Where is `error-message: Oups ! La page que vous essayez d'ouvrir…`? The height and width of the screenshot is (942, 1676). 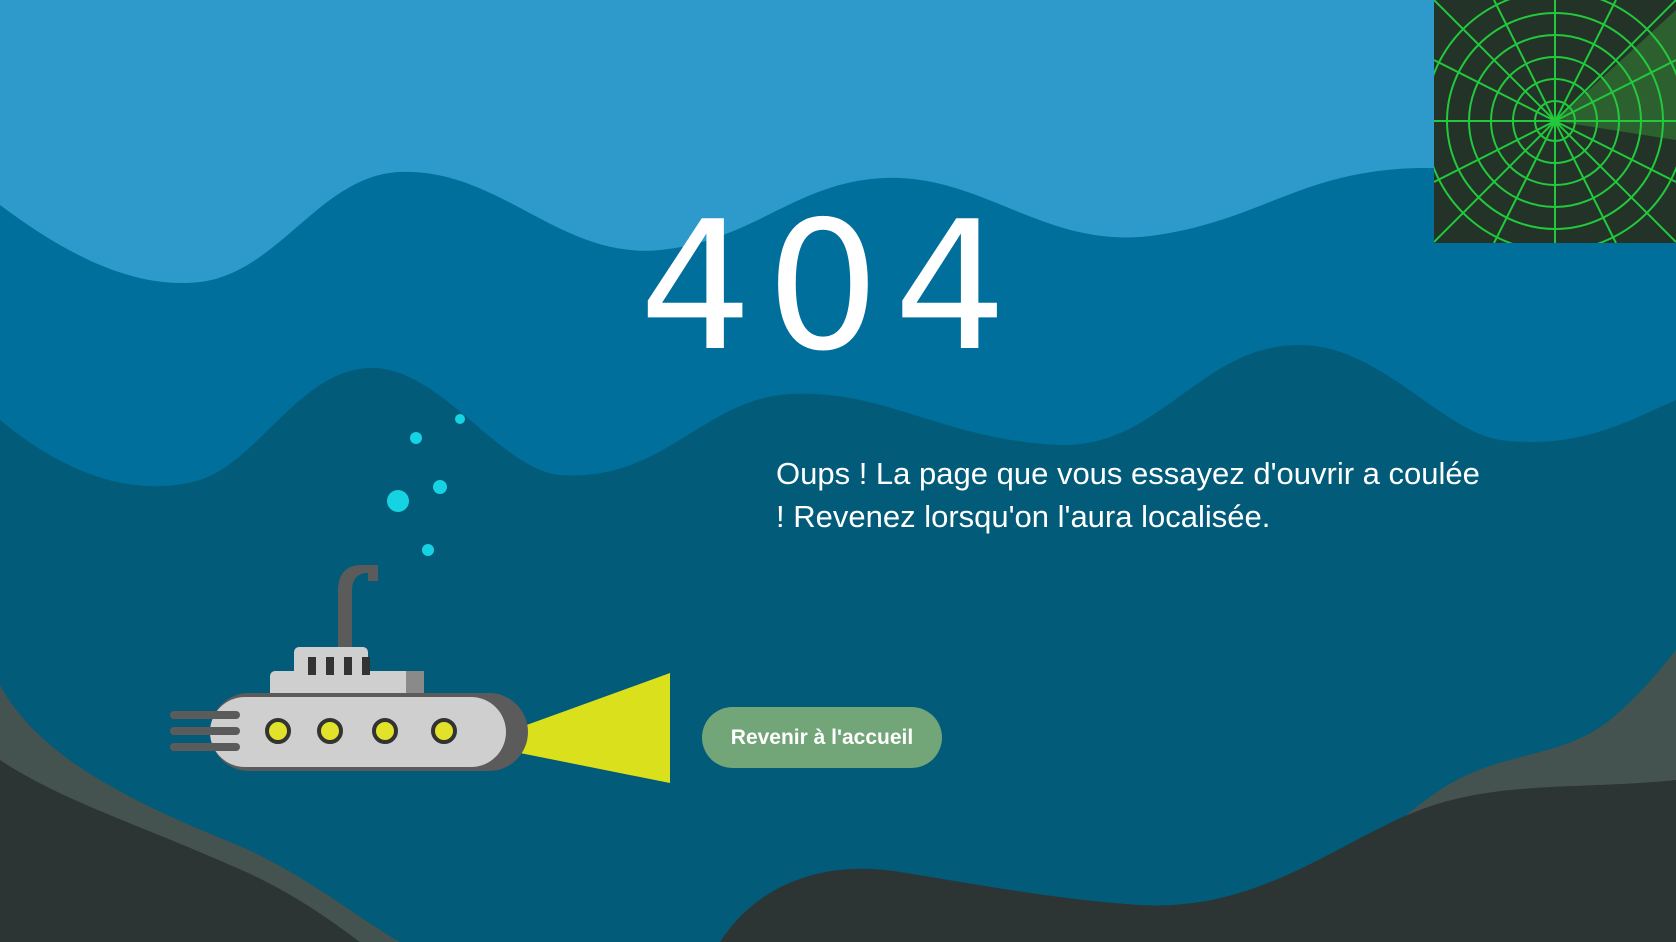
error-message: Oups ! La page que vous essayez d'ouvrir… is located at coordinates (1128, 495).